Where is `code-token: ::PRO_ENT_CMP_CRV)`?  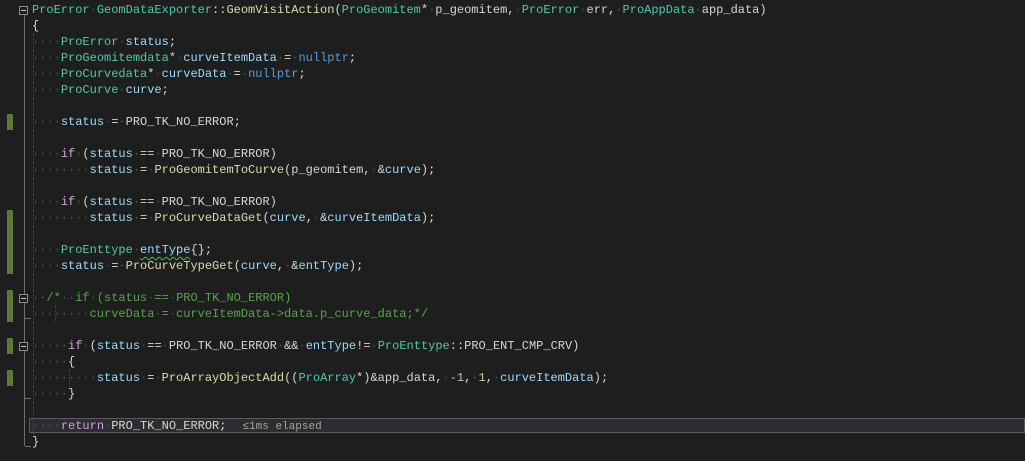
code-token: ::PRO_ENT_CMP_CRV) is located at coordinates (514, 346).